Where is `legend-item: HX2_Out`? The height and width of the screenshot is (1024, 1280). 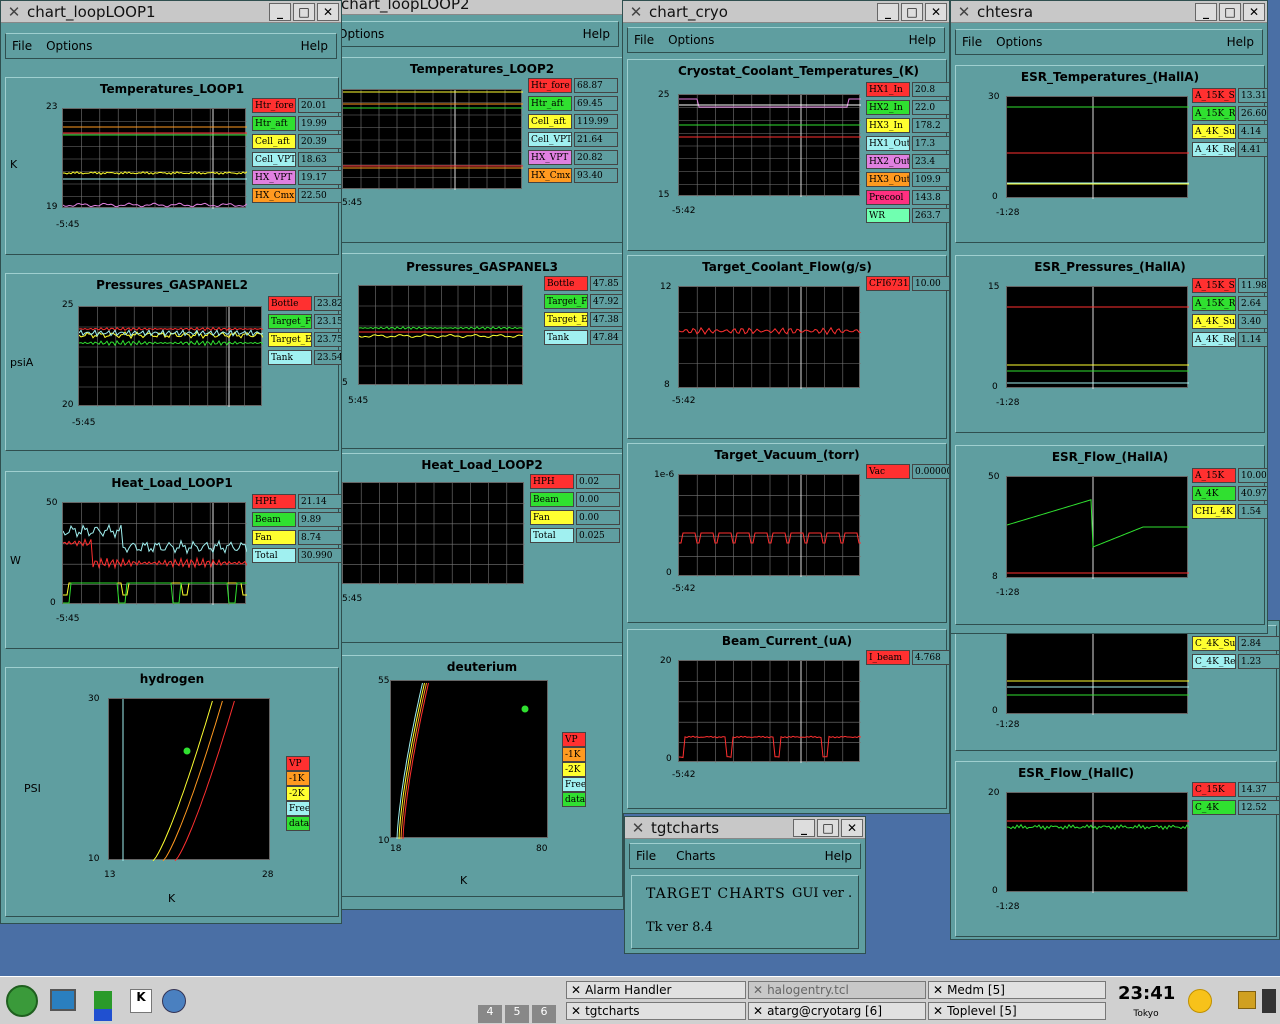 legend-item: HX2_Out is located at coordinates (888, 161).